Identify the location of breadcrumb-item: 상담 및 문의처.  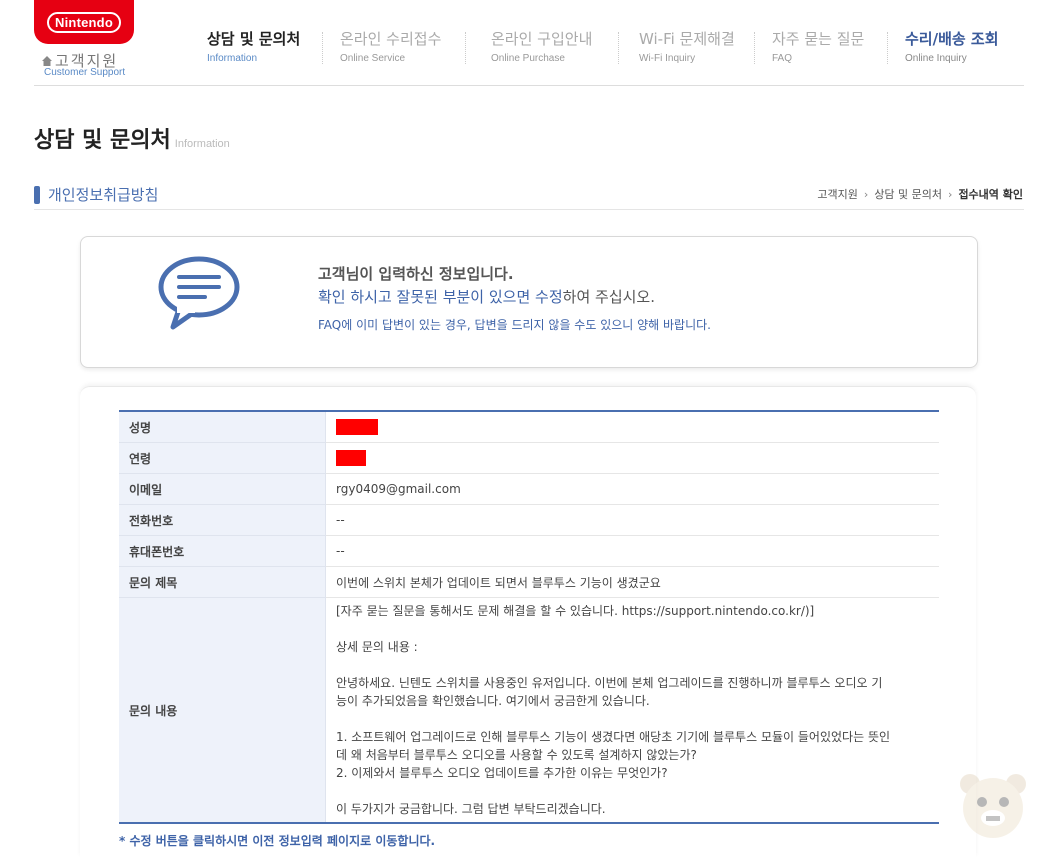
(908, 194).